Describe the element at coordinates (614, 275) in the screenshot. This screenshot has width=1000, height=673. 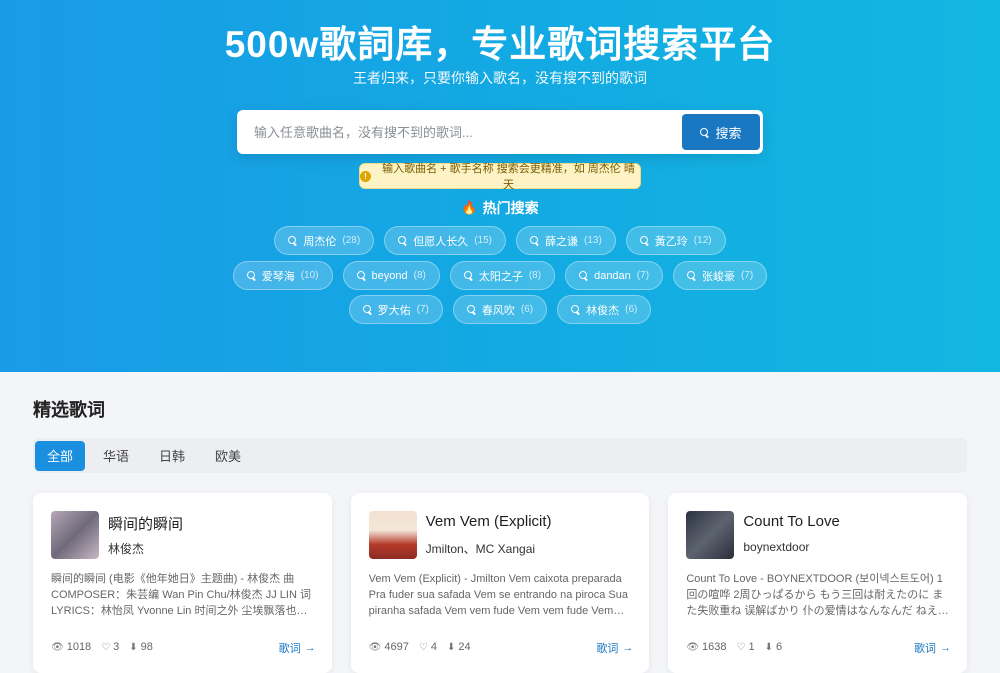
I see `hot-tag: dandan (7)` at that location.